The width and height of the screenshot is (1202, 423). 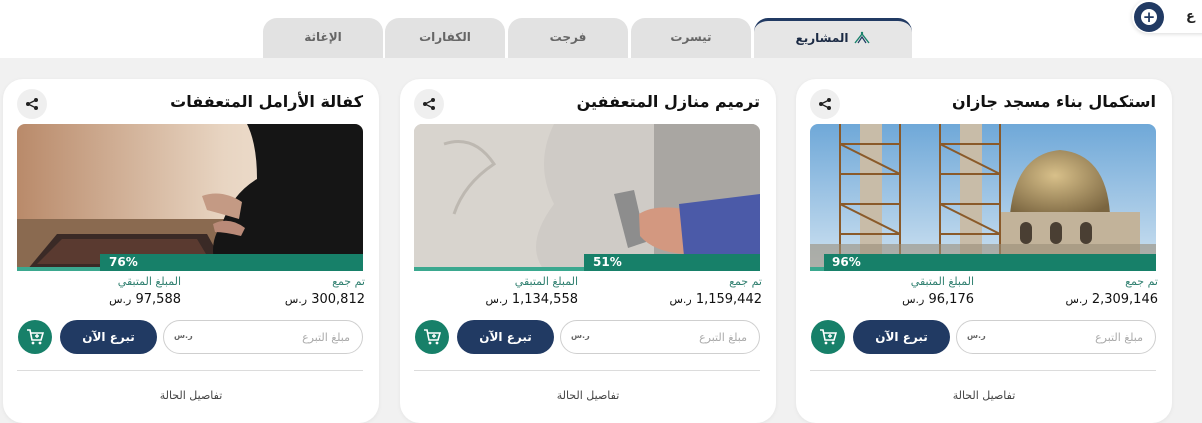 I want to click on add-button: +, so click(x=1149, y=17).